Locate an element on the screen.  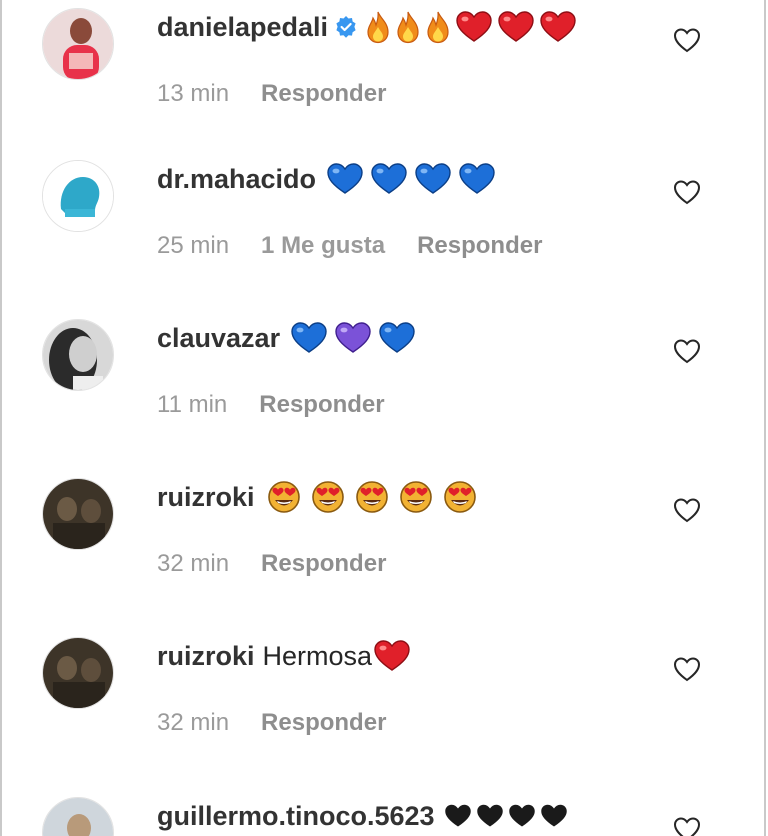
comment-item: guillermo.tinoco.5623 is located at coordinates (385, 816).